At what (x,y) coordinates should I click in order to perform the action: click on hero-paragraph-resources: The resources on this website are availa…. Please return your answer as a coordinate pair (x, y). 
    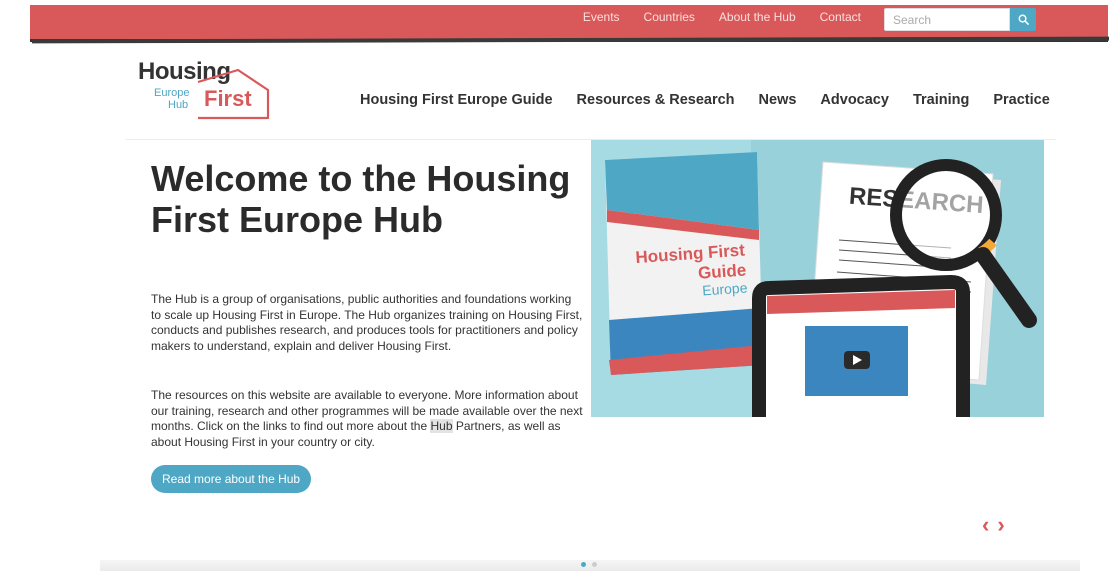
    Looking at the image, I should click on (367, 419).